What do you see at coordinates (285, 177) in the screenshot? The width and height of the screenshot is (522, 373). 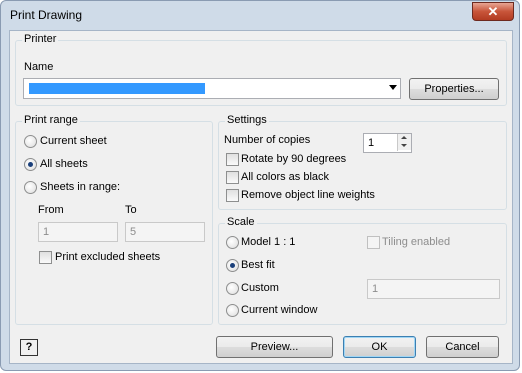 I see `all-colors-black-label: All colors as black` at bounding box center [285, 177].